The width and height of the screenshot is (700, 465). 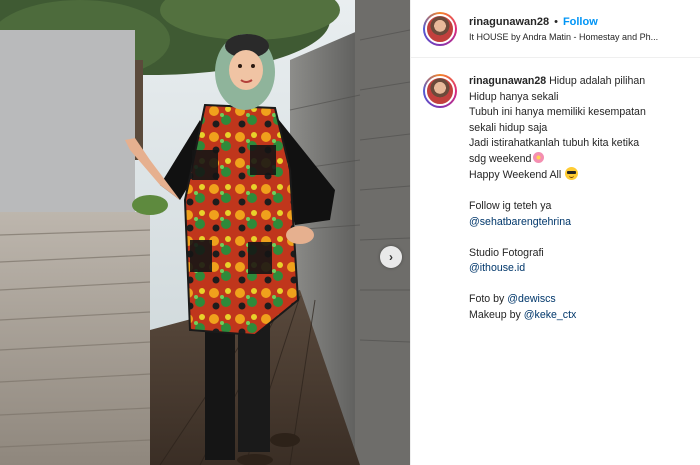 What do you see at coordinates (520, 222) in the screenshot?
I see `mention-link: @sehatbarengtehrina` at bounding box center [520, 222].